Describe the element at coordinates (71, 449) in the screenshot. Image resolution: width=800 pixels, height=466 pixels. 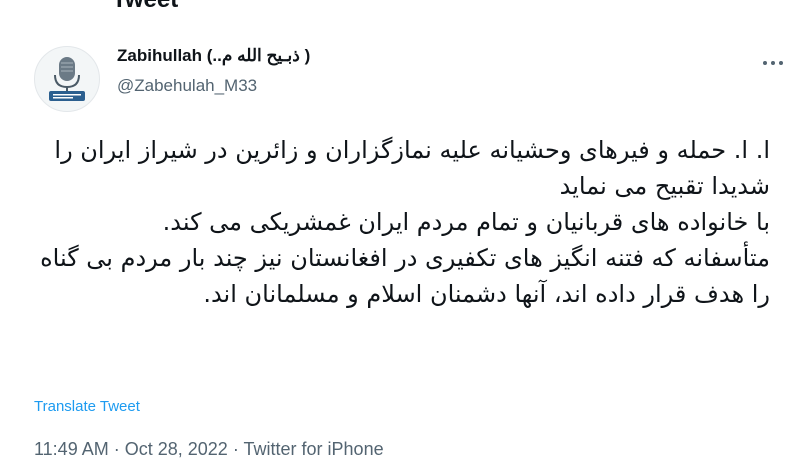
I see `tweet-time: 11:49 AM` at that location.